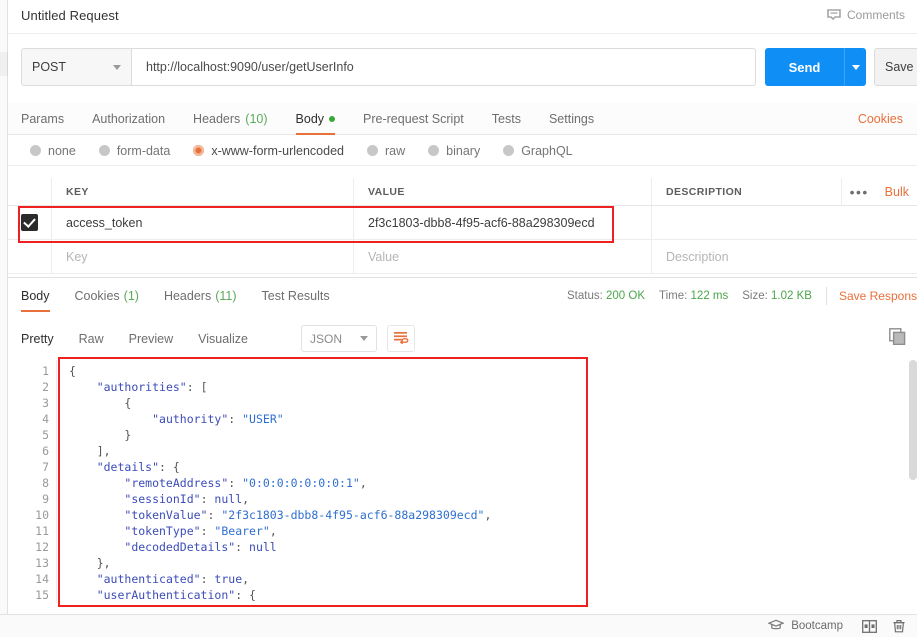 The height and width of the screenshot is (637, 917). Describe the element at coordinates (913, 420) in the screenshot. I see `response-scrollbar` at that location.